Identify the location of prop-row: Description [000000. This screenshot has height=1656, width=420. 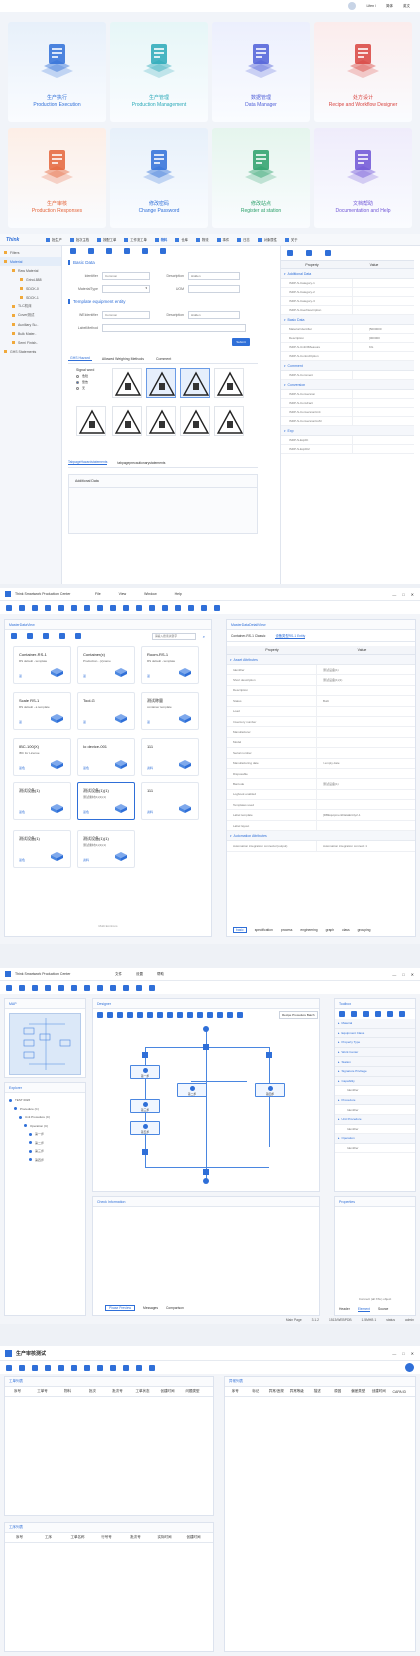
(347, 338).